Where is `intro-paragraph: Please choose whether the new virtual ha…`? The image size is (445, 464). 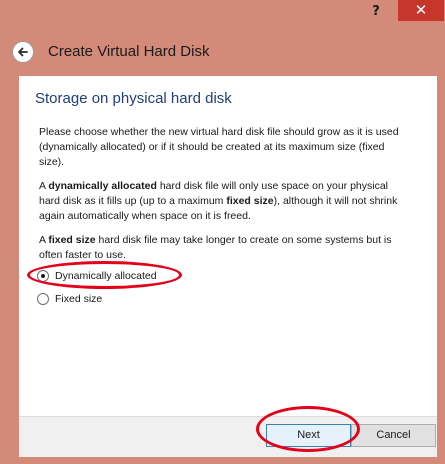
intro-paragraph: Please choose whether the new virtual ha… is located at coordinates (219, 147).